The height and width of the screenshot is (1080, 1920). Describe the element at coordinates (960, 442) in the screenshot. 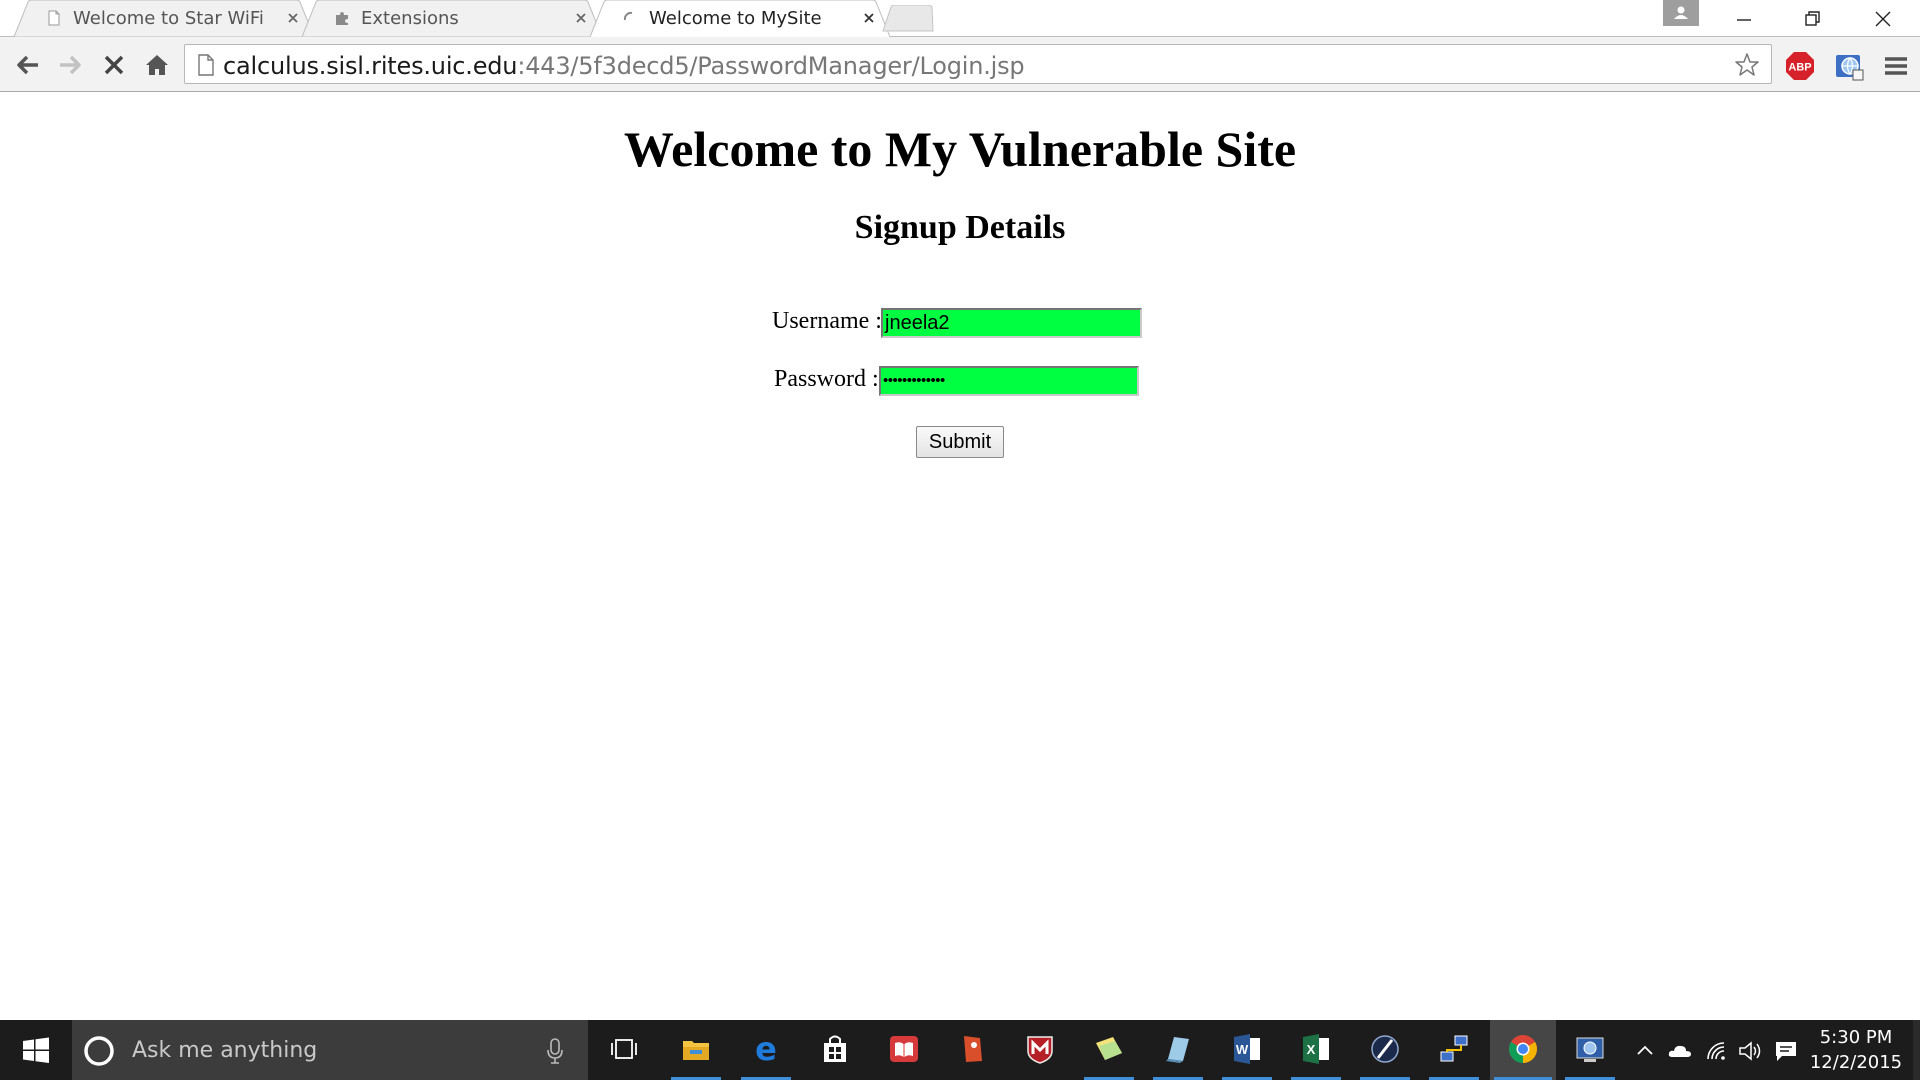

I see `submit-button: Submit` at that location.